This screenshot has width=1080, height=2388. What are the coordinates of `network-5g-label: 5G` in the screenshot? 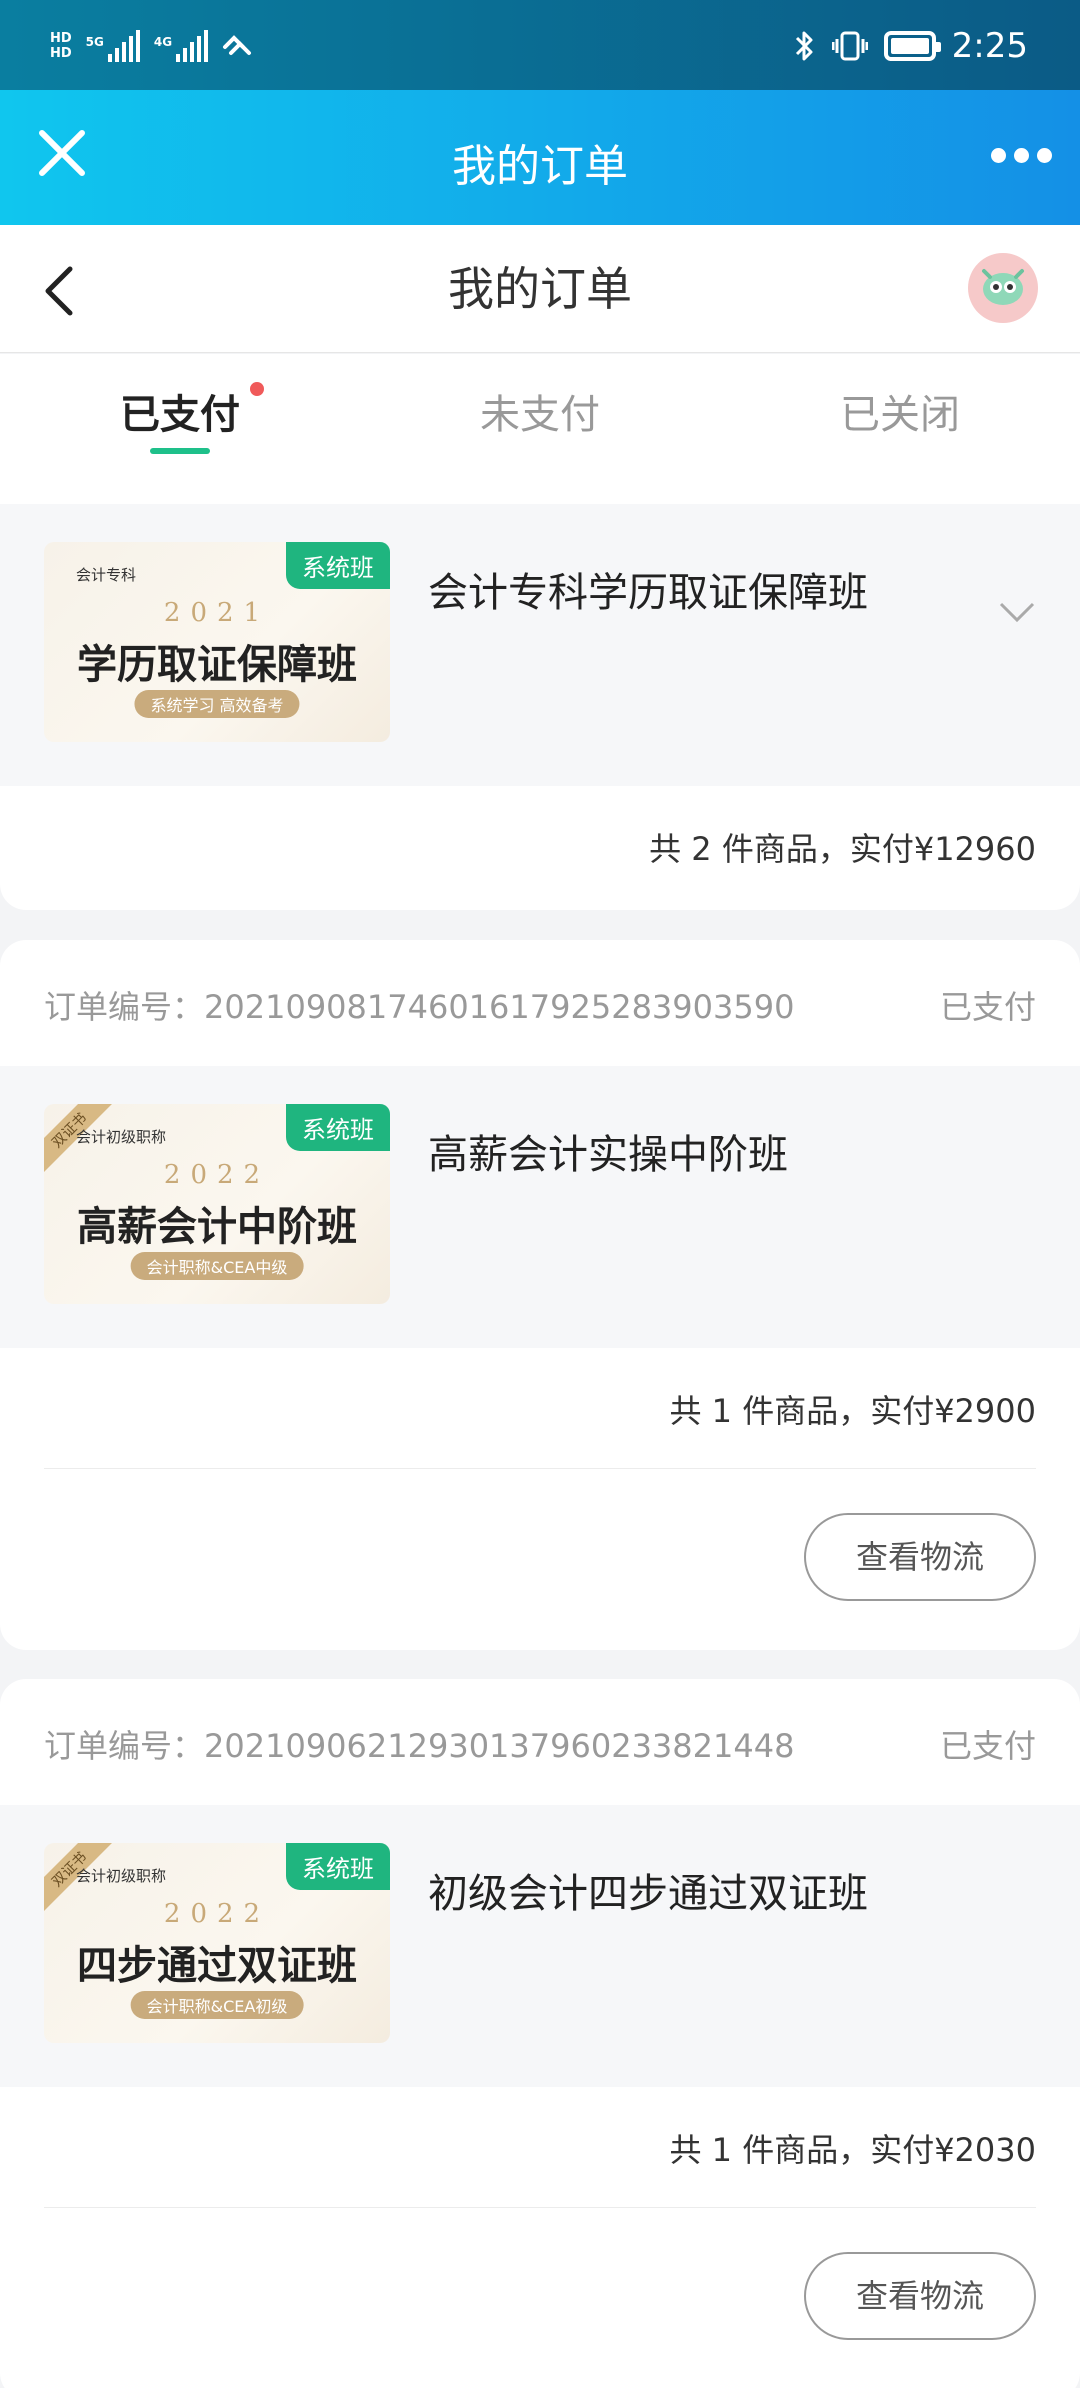 It's located at (94, 42).